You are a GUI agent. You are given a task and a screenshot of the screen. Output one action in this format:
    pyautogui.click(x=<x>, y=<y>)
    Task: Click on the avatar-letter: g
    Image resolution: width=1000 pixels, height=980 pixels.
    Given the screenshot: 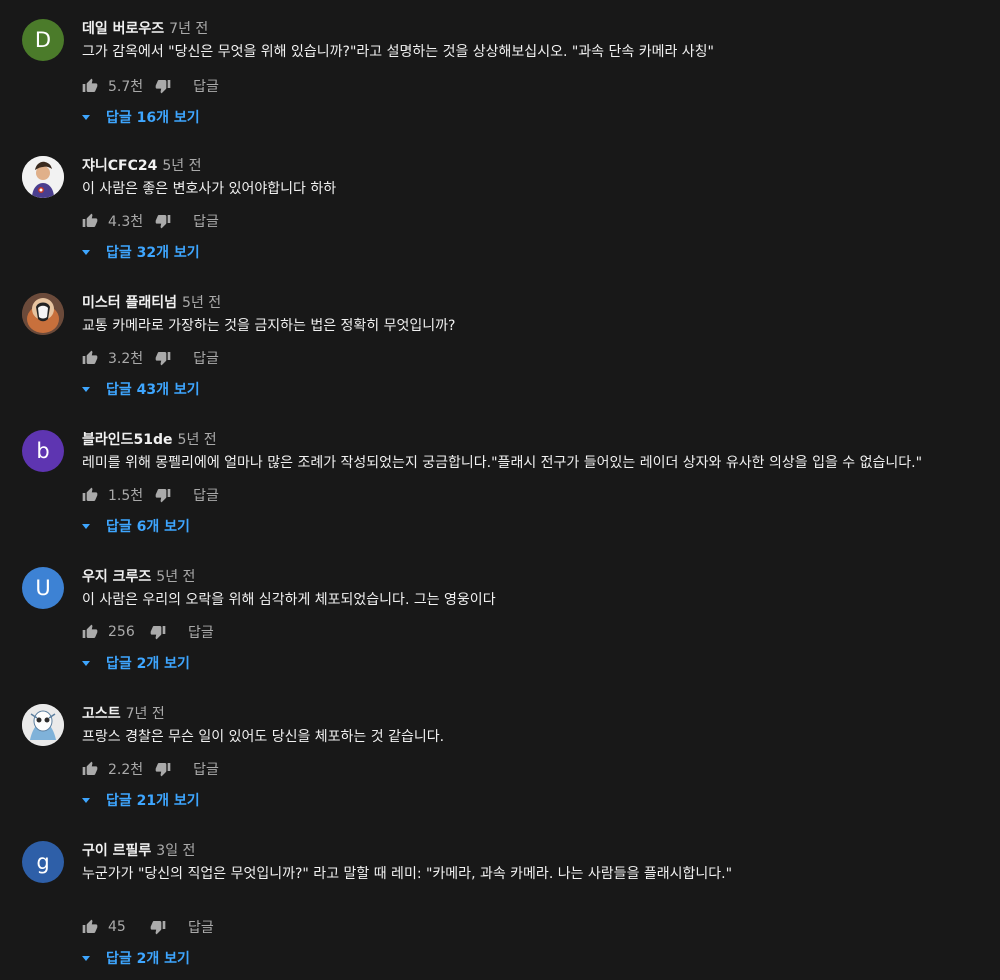 What is the action you would take?
    pyautogui.click(x=43, y=862)
    